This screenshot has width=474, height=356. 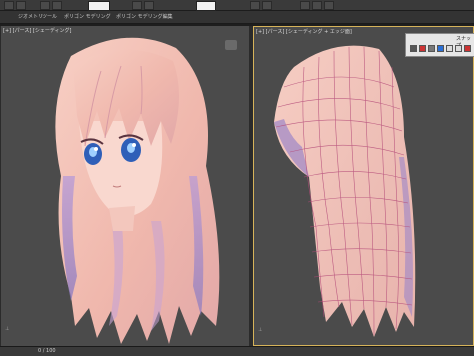 What do you see at coordinates (413, 48) in the screenshot?
I see `snap-grid-icon` at bounding box center [413, 48].